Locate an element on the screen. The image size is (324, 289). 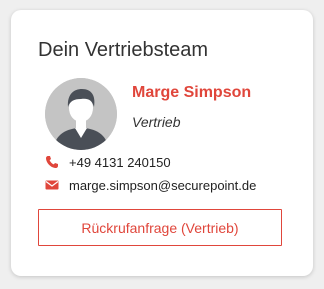
envelope-icon is located at coordinates (52, 185).